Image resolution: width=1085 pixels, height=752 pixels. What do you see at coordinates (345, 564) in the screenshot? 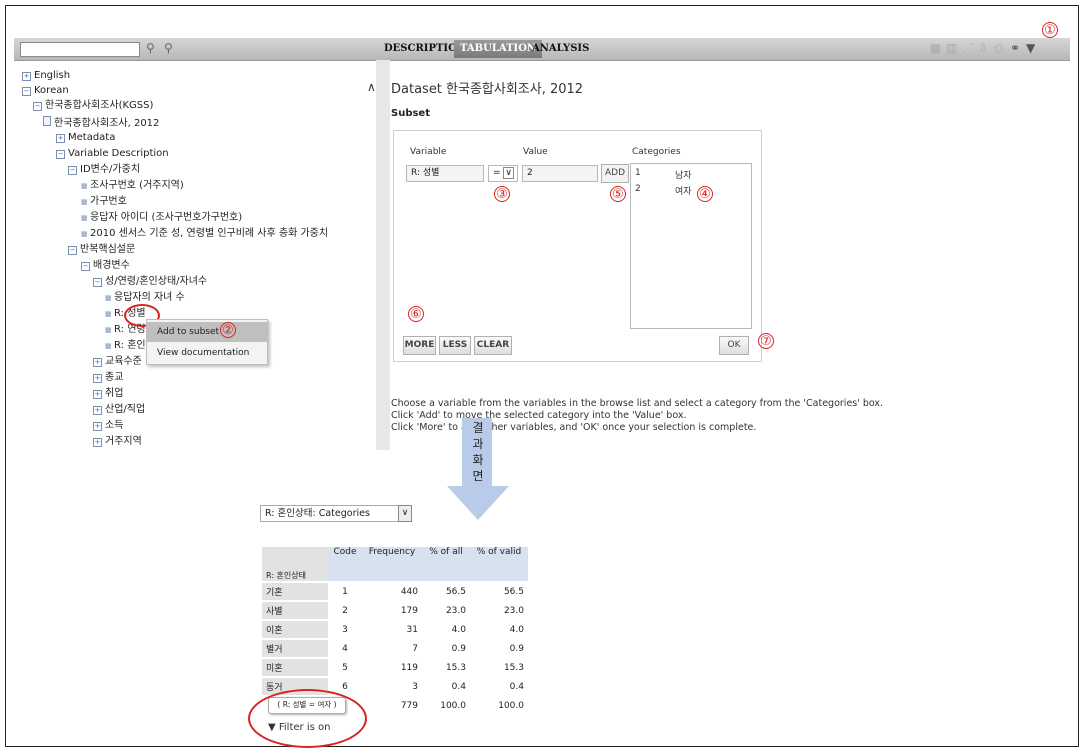
I see `column-header: Code` at bounding box center [345, 564].